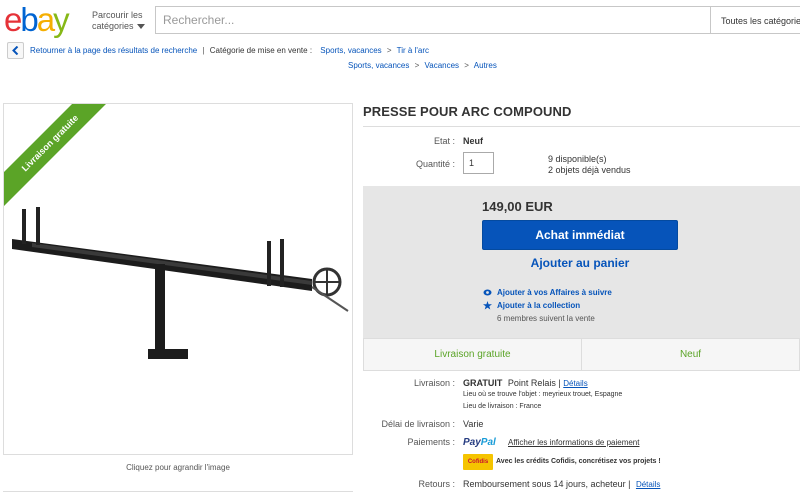 The image size is (800, 499). What do you see at coordinates (422, 65) in the screenshot?
I see `breadcrumb-secondary: Sports, vacances > Vacances > Autres` at bounding box center [422, 65].